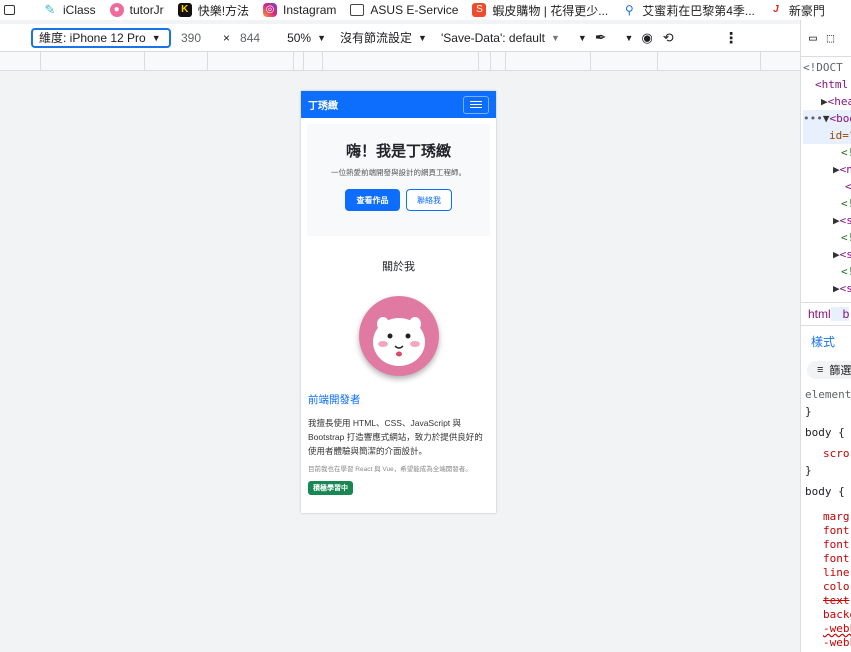  I want to click on dom-line: <html, so click(827, 84).